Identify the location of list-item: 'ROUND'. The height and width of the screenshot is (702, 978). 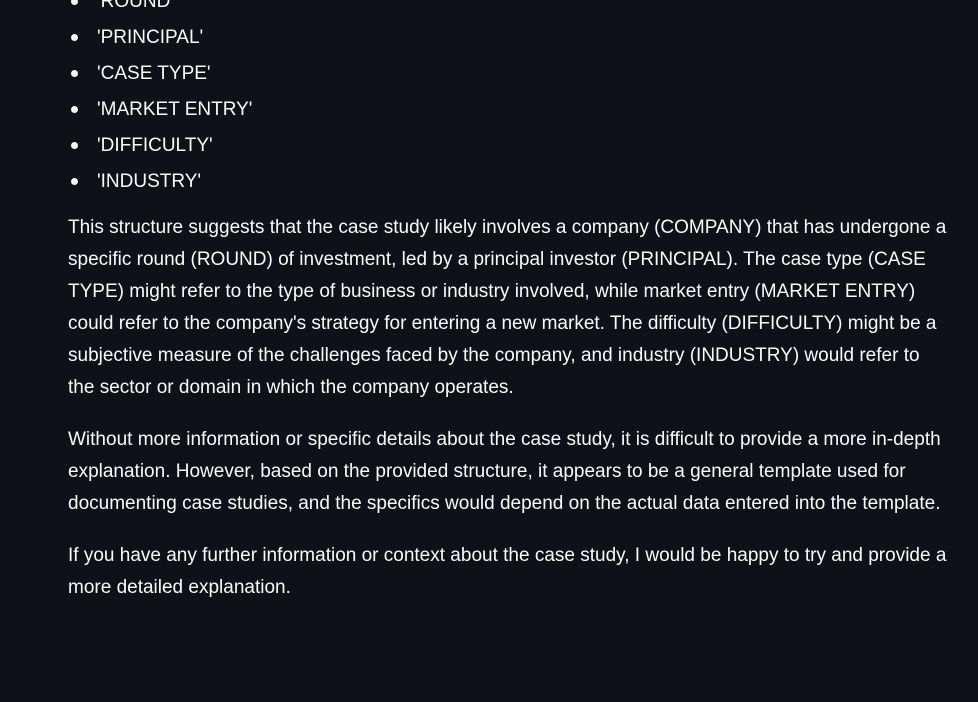
(508, 10).